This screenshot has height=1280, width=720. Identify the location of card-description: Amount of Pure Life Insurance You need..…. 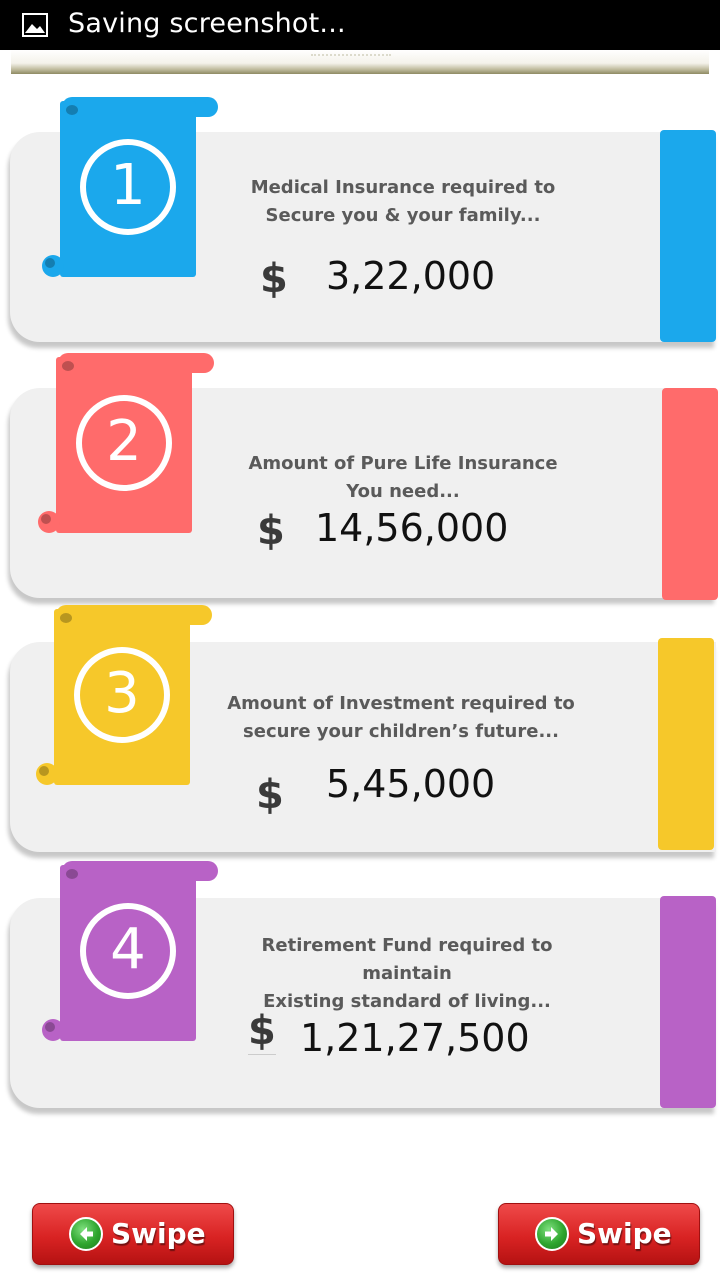
(403, 477).